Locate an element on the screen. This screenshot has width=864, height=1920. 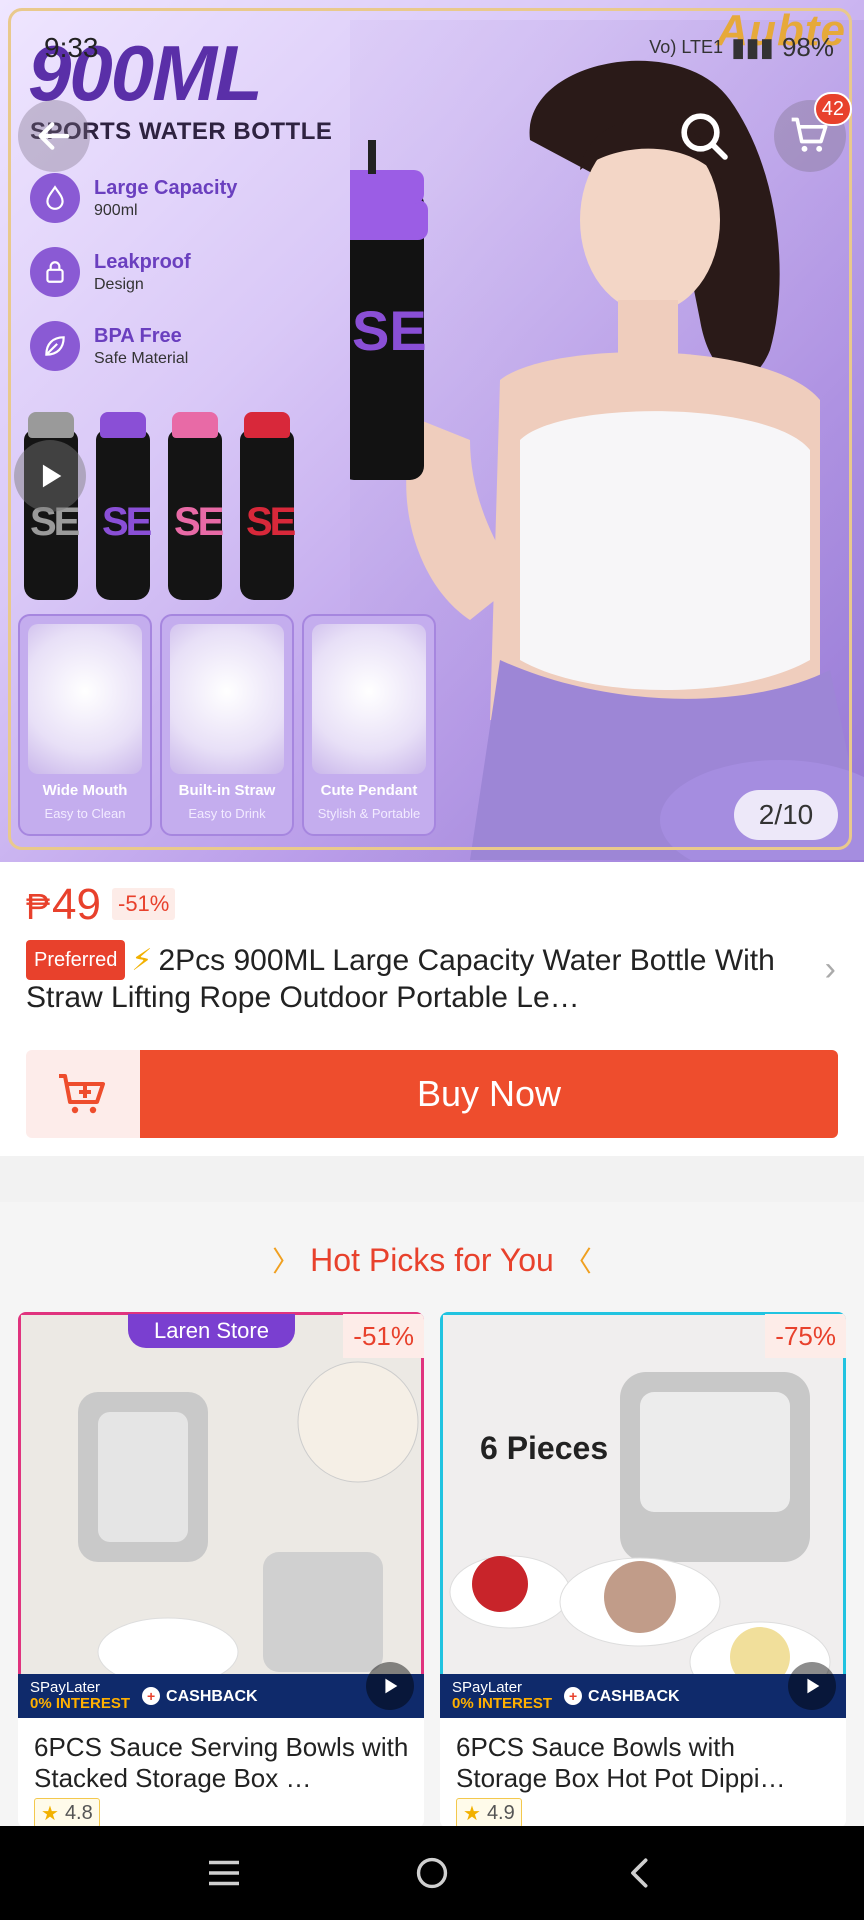
home-circle-icon is located at coordinates (432, 1873).